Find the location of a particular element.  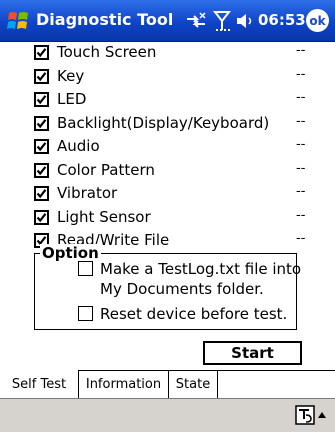

title-bar: Diagnostic Tool 06:53 ok is located at coordinates (167, 21).